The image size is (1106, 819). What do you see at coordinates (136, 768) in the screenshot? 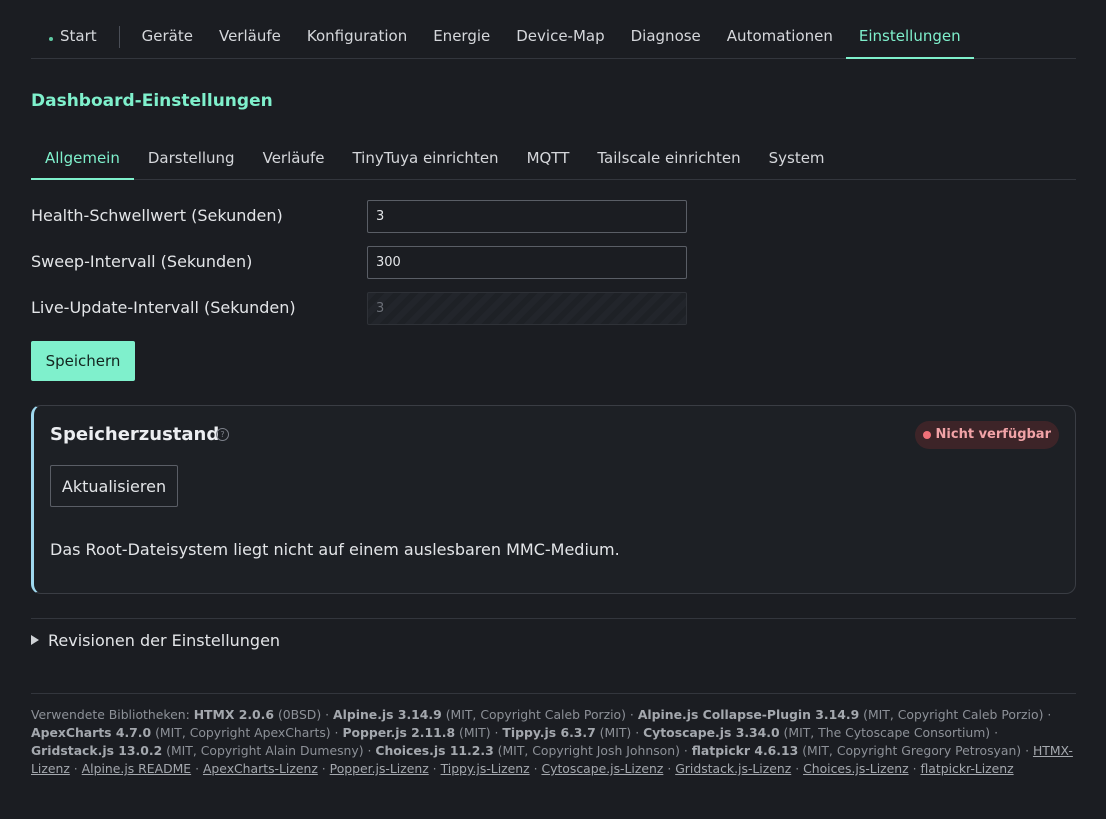
I see `license-link: Alpine.js README` at bounding box center [136, 768].